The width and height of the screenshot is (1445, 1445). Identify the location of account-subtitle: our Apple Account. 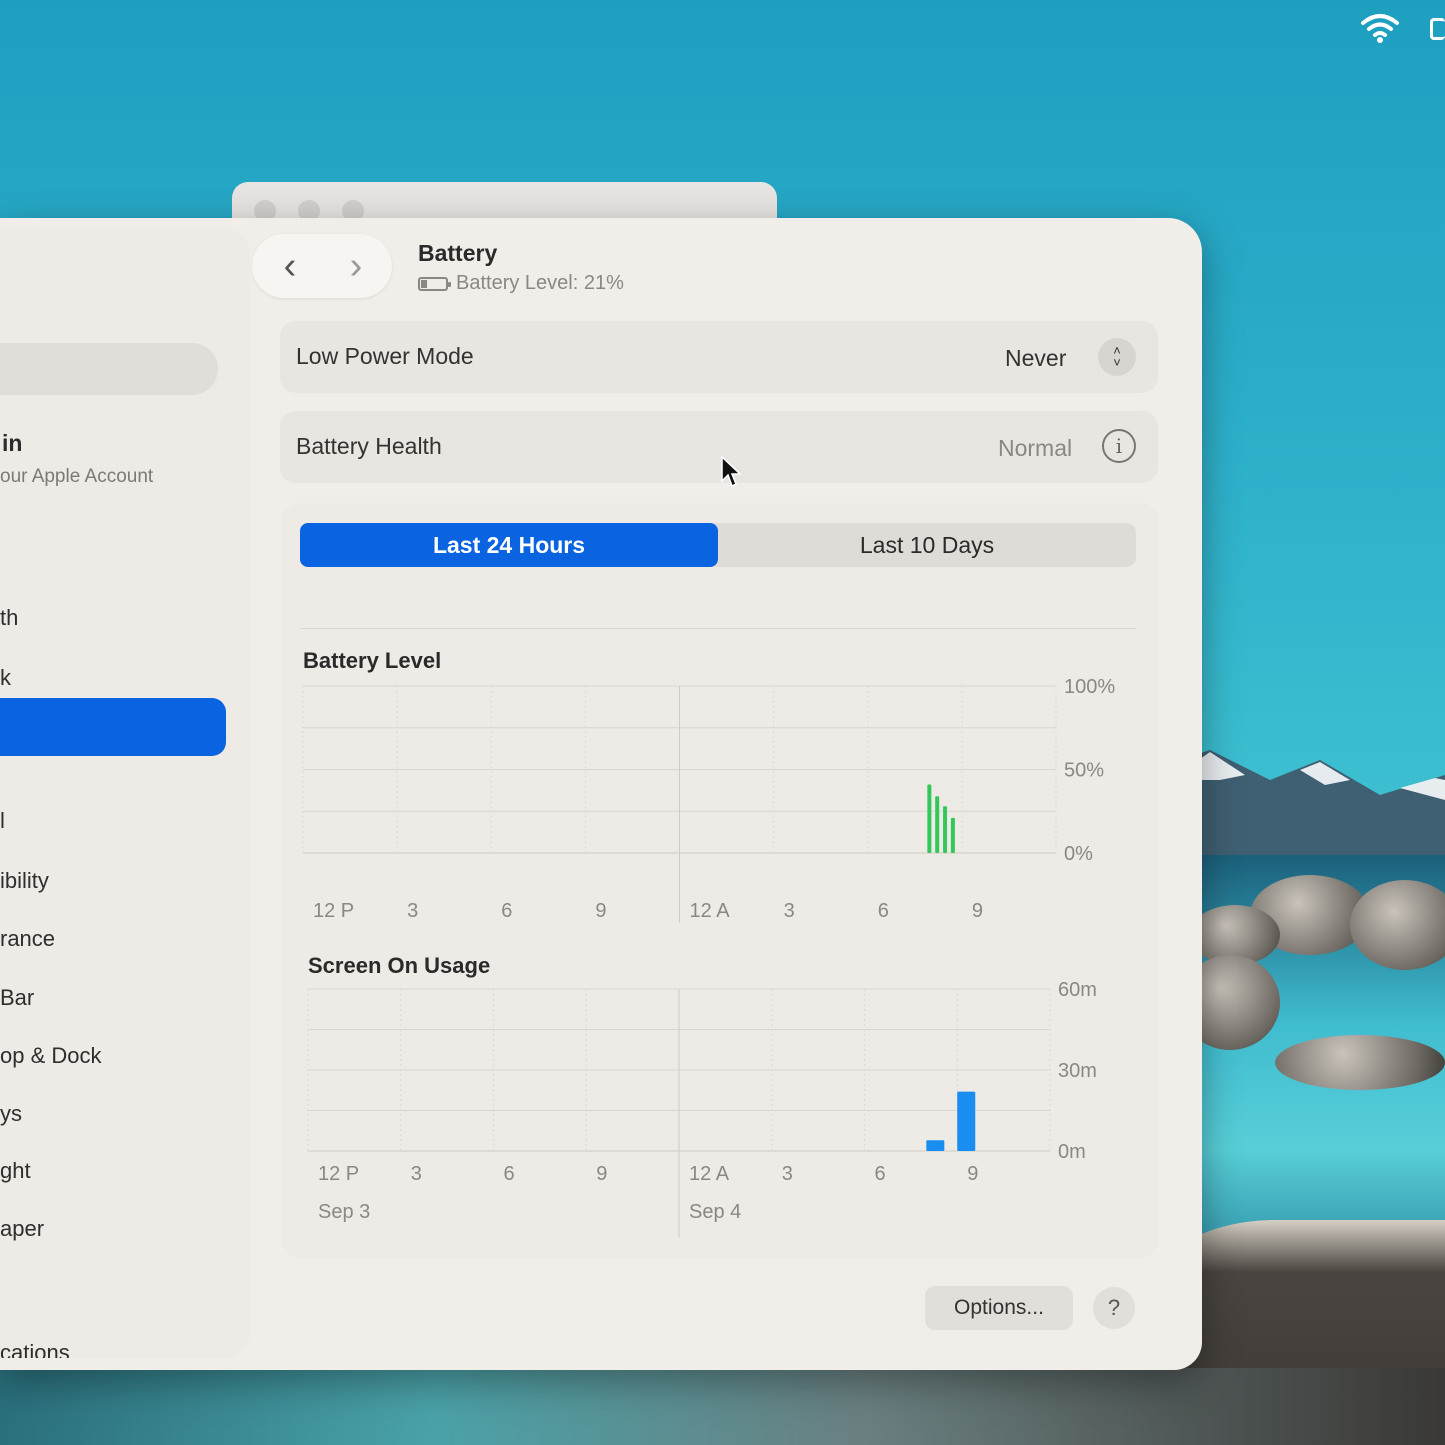
(76, 477).